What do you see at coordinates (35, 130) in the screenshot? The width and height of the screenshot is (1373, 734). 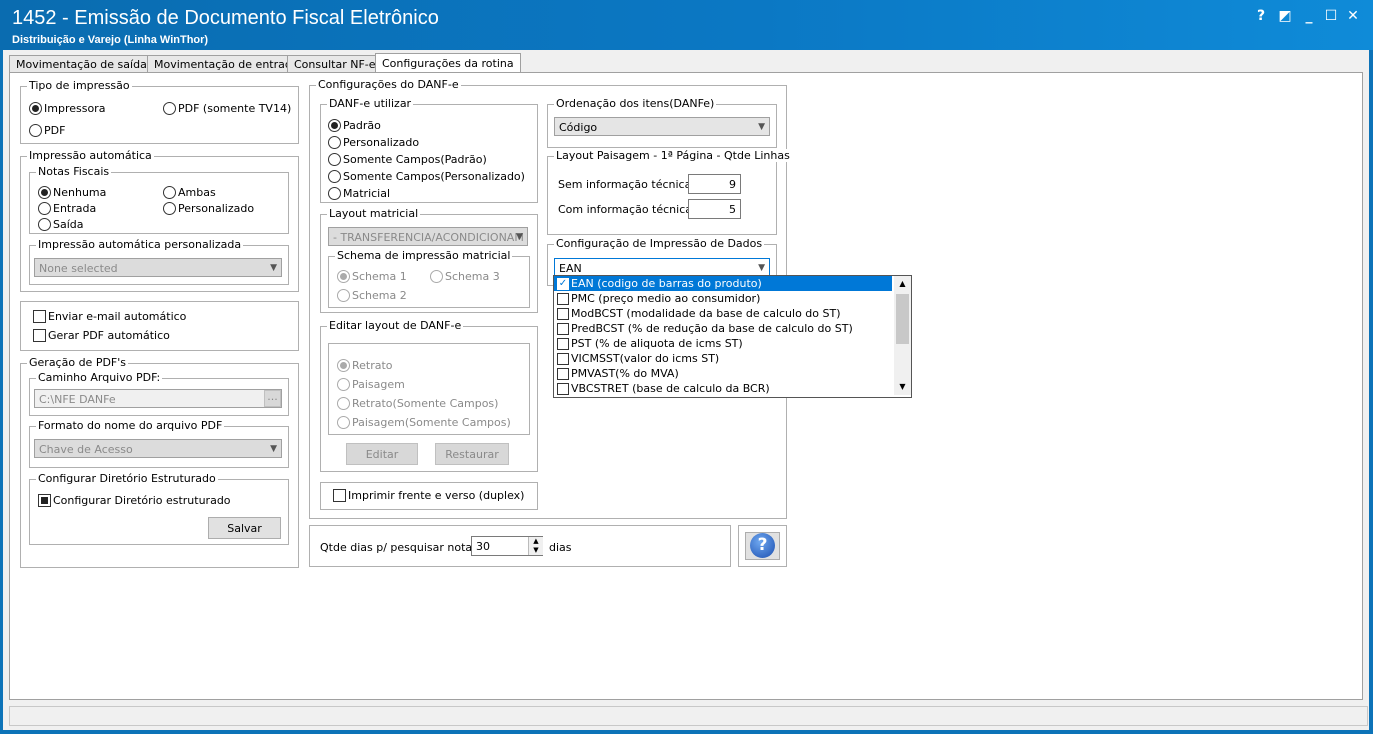 I see `radio-pdf` at bounding box center [35, 130].